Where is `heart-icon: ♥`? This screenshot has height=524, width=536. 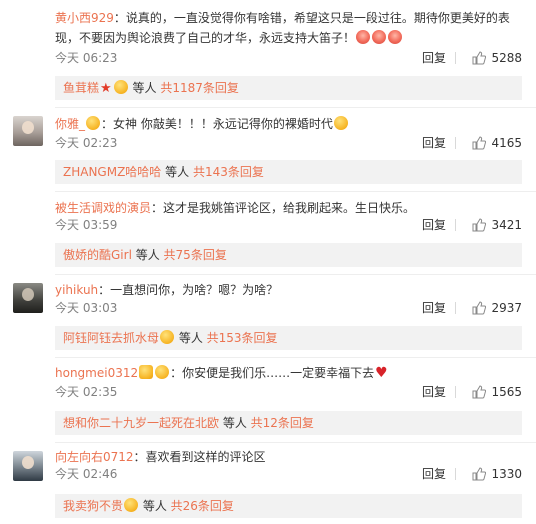 heart-icon: ♥ is located at coordinates (381, 373).